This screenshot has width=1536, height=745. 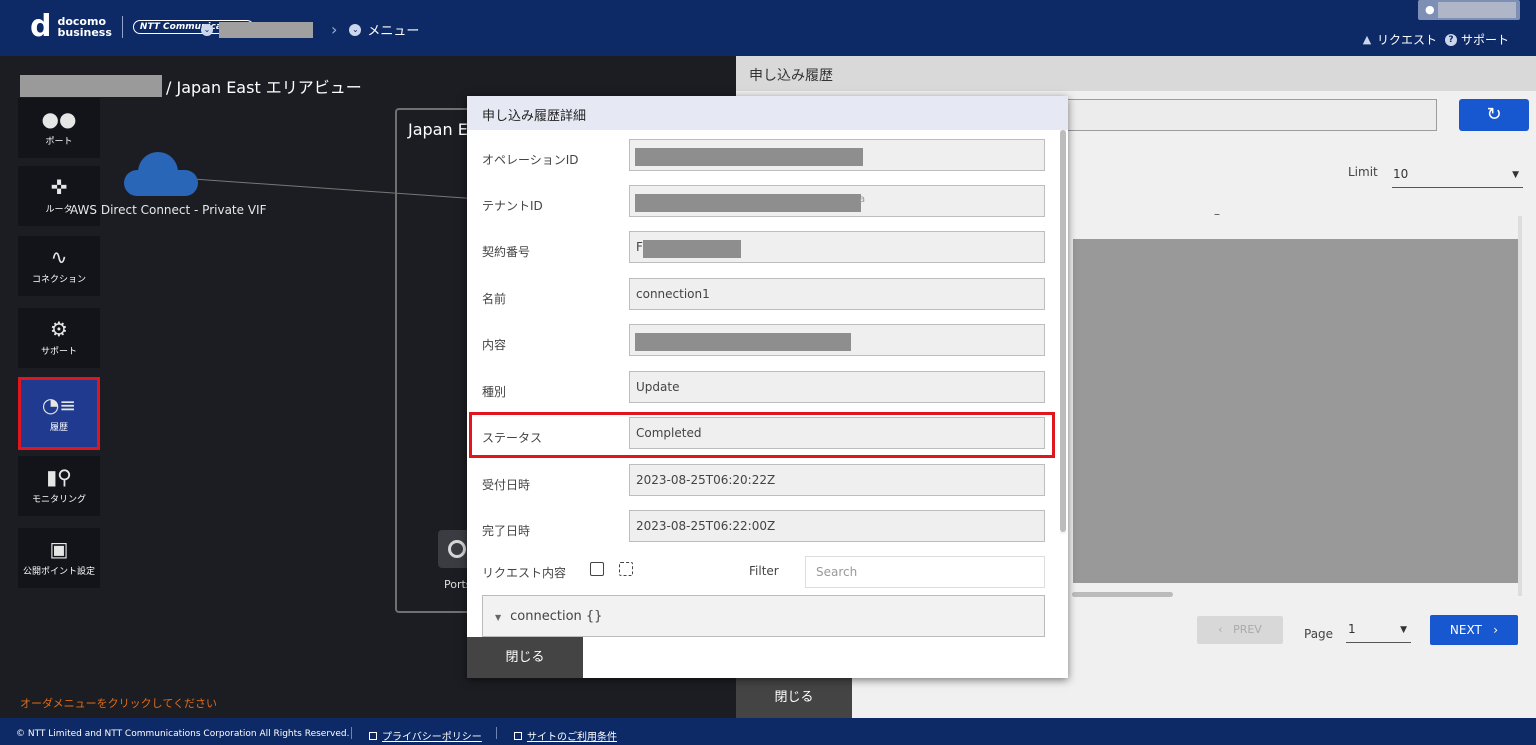 I want to click on field-value: F, so click(x=639, y=247).